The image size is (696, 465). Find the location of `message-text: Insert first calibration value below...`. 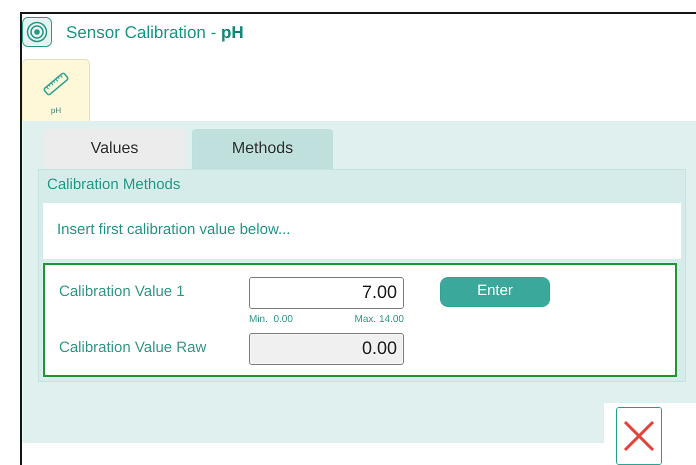

message-text: Insert first calibration value below... is located at coordinates (362, 230).